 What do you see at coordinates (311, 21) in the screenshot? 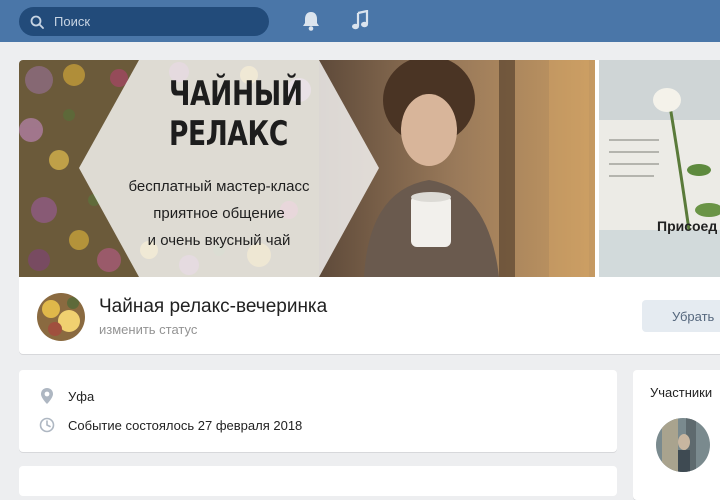
I see `bell-icon` at bounding box center [311, 21].